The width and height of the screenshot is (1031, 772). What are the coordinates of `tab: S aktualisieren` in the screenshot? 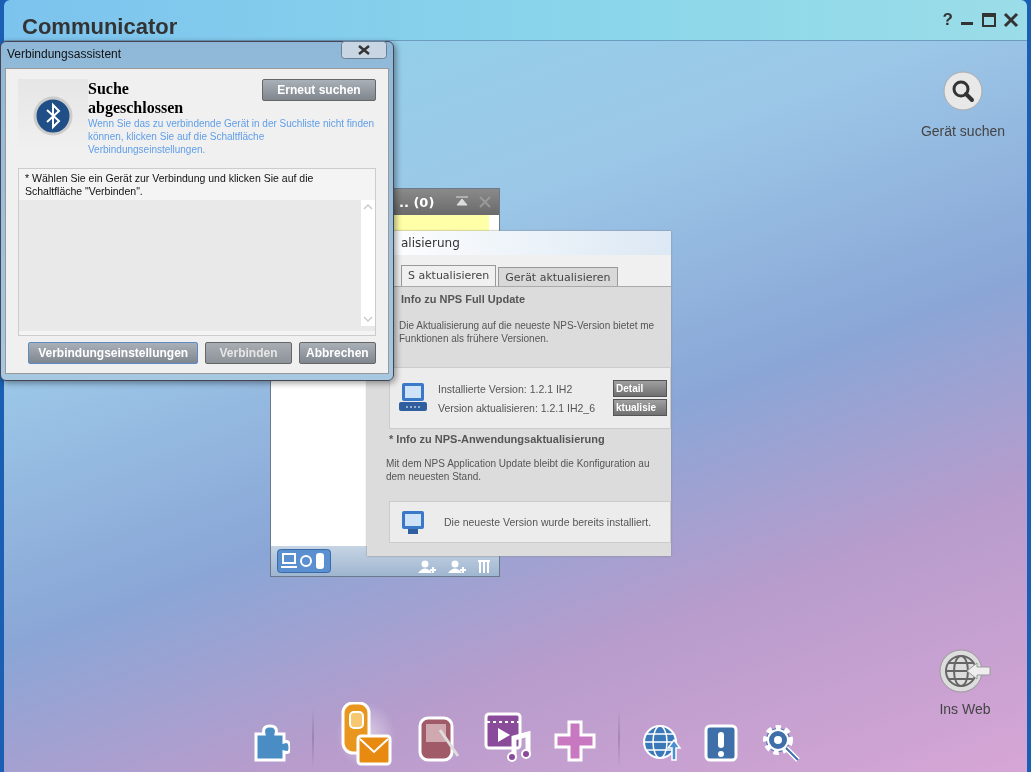 It's located at (449, 275).